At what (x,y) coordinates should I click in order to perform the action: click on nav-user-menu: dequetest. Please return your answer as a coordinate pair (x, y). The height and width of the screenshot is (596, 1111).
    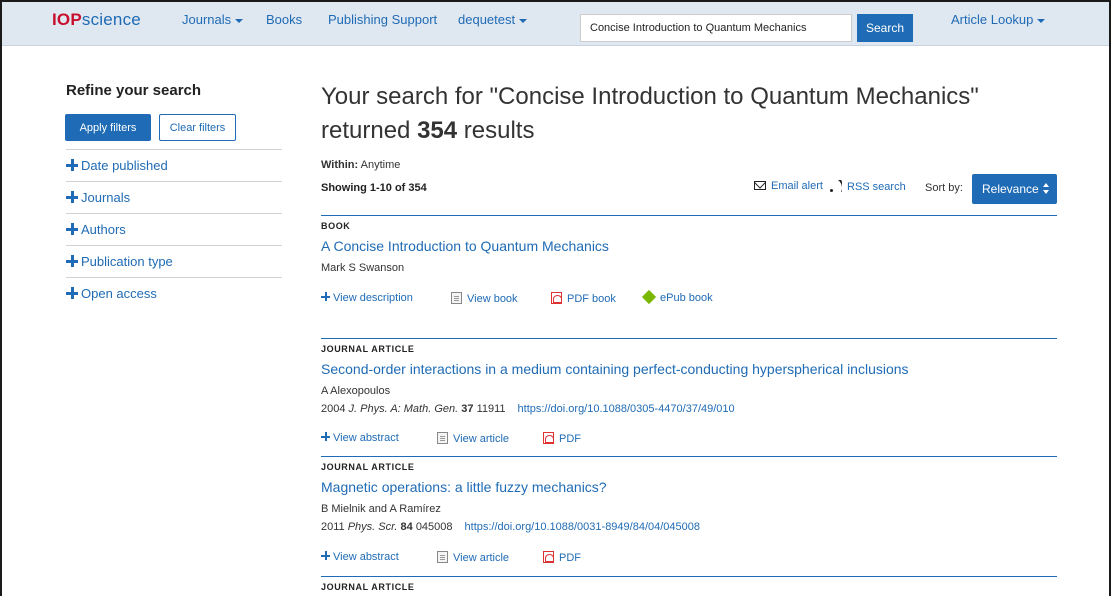
    Looking at the image, I should click on (493, 19).